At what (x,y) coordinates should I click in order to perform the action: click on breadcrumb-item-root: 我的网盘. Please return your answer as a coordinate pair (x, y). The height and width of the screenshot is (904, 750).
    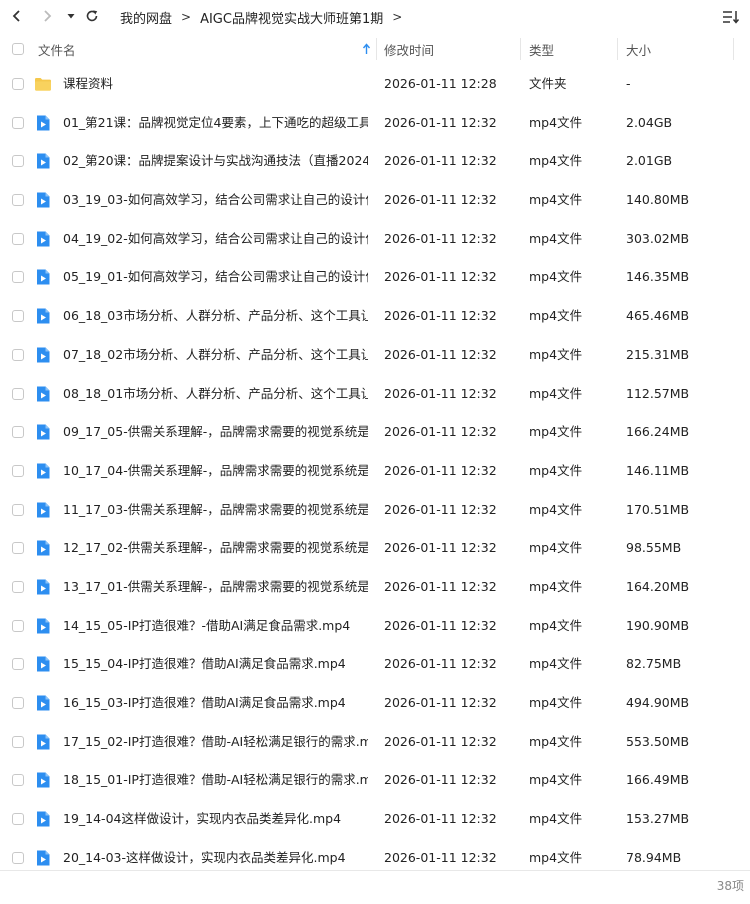
    Looking at the image, I should click on (146, 17).